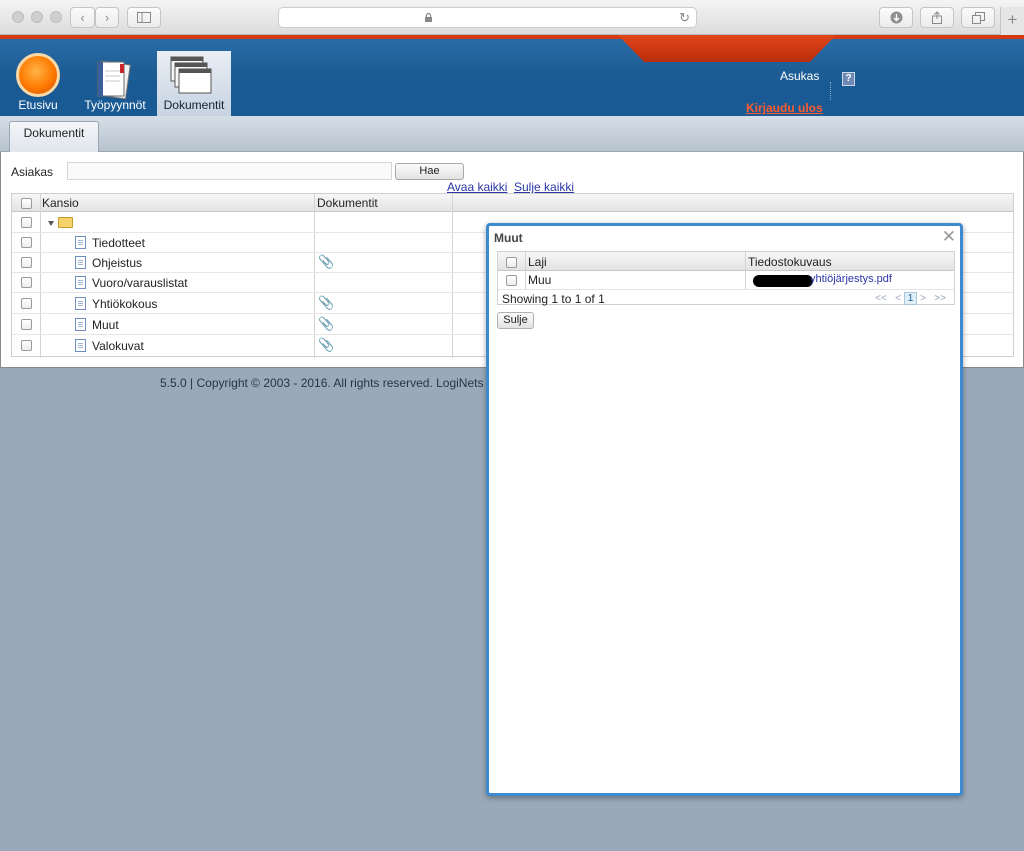 The width and height of the screenshot is (1024, 851). I want to click on expand-all-link: Avaa kaikki, so click(477, 187).